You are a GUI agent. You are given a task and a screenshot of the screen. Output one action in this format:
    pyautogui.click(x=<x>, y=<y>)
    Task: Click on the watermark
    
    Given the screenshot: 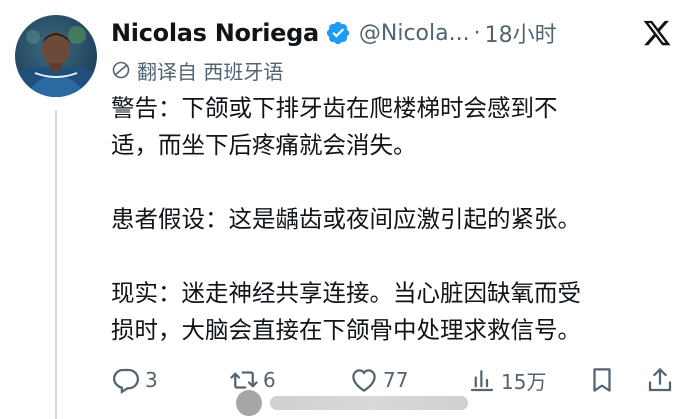 What is the action you would take?
    pyautogui.click(x=352, y=402)
    